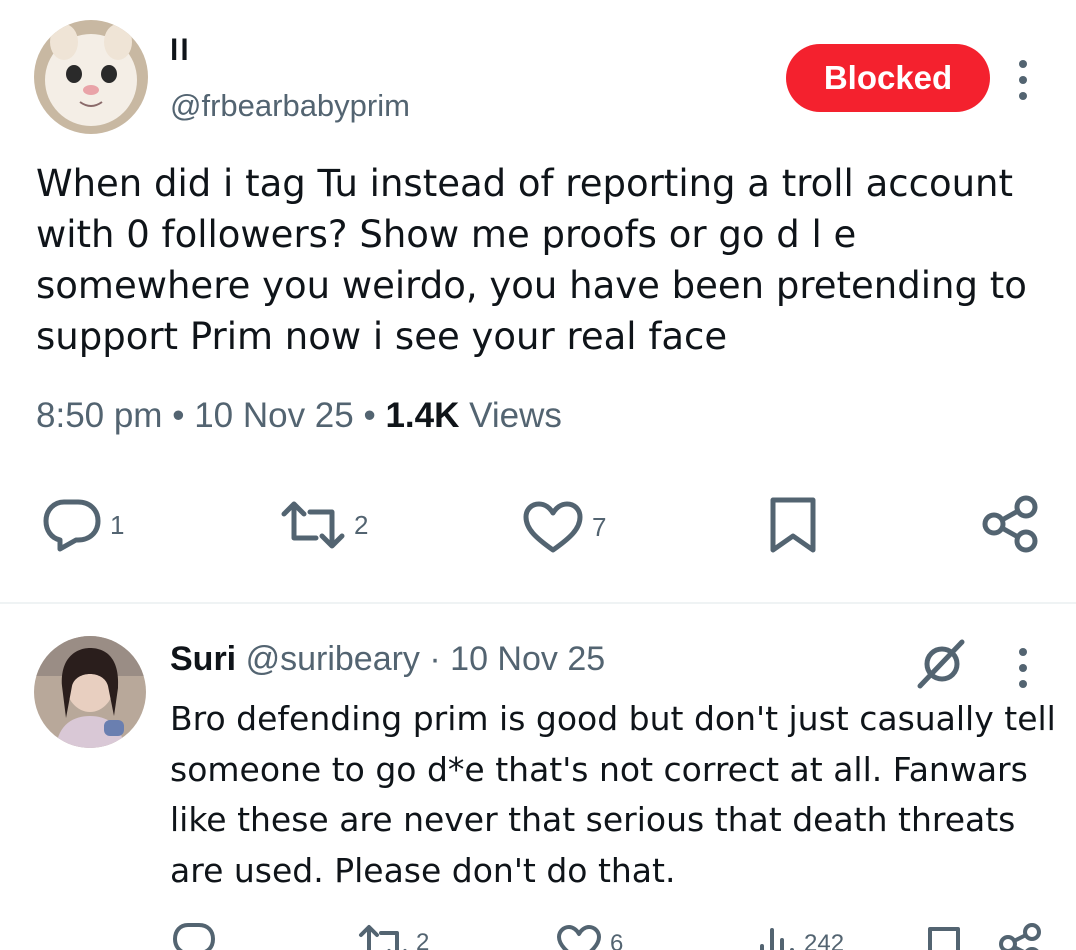  What do you see at coordinates (527, 659) in the screenshot?
I see `reply-date: 10 Nov 25` at bounding box center [527, 659].